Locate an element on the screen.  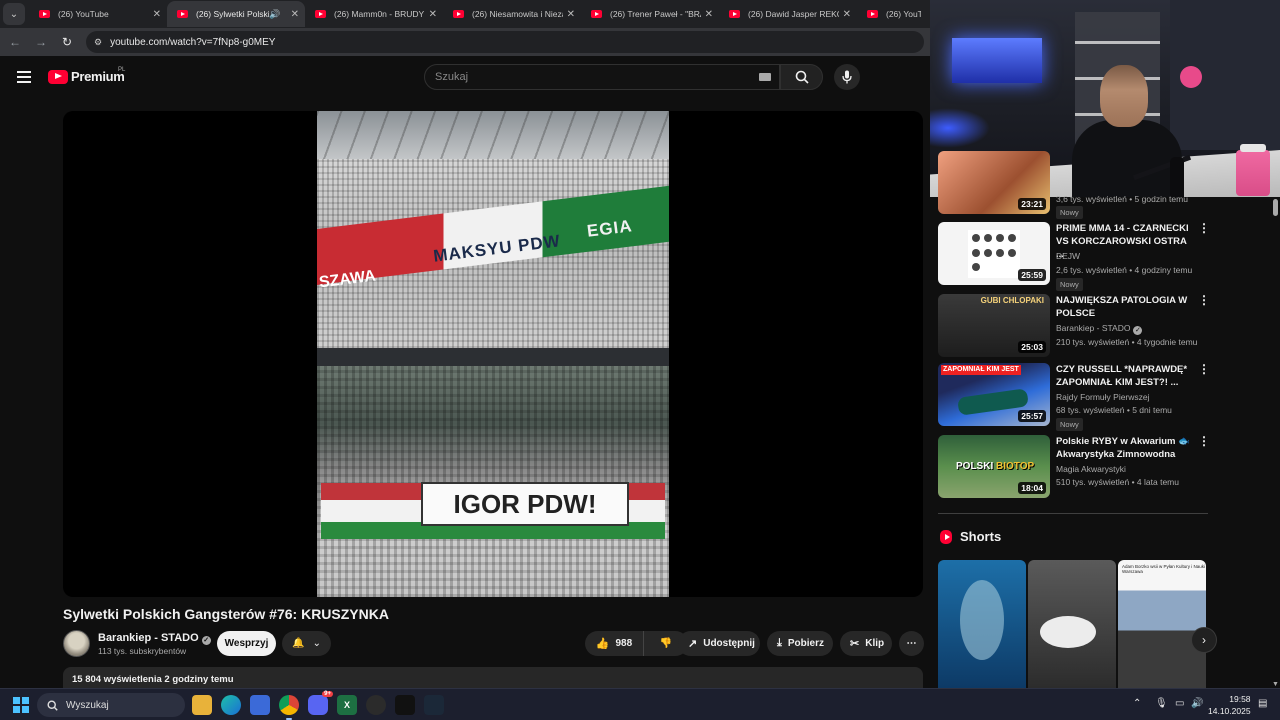
speaker-icon: 🔊 is located at coordinates (274, 14).